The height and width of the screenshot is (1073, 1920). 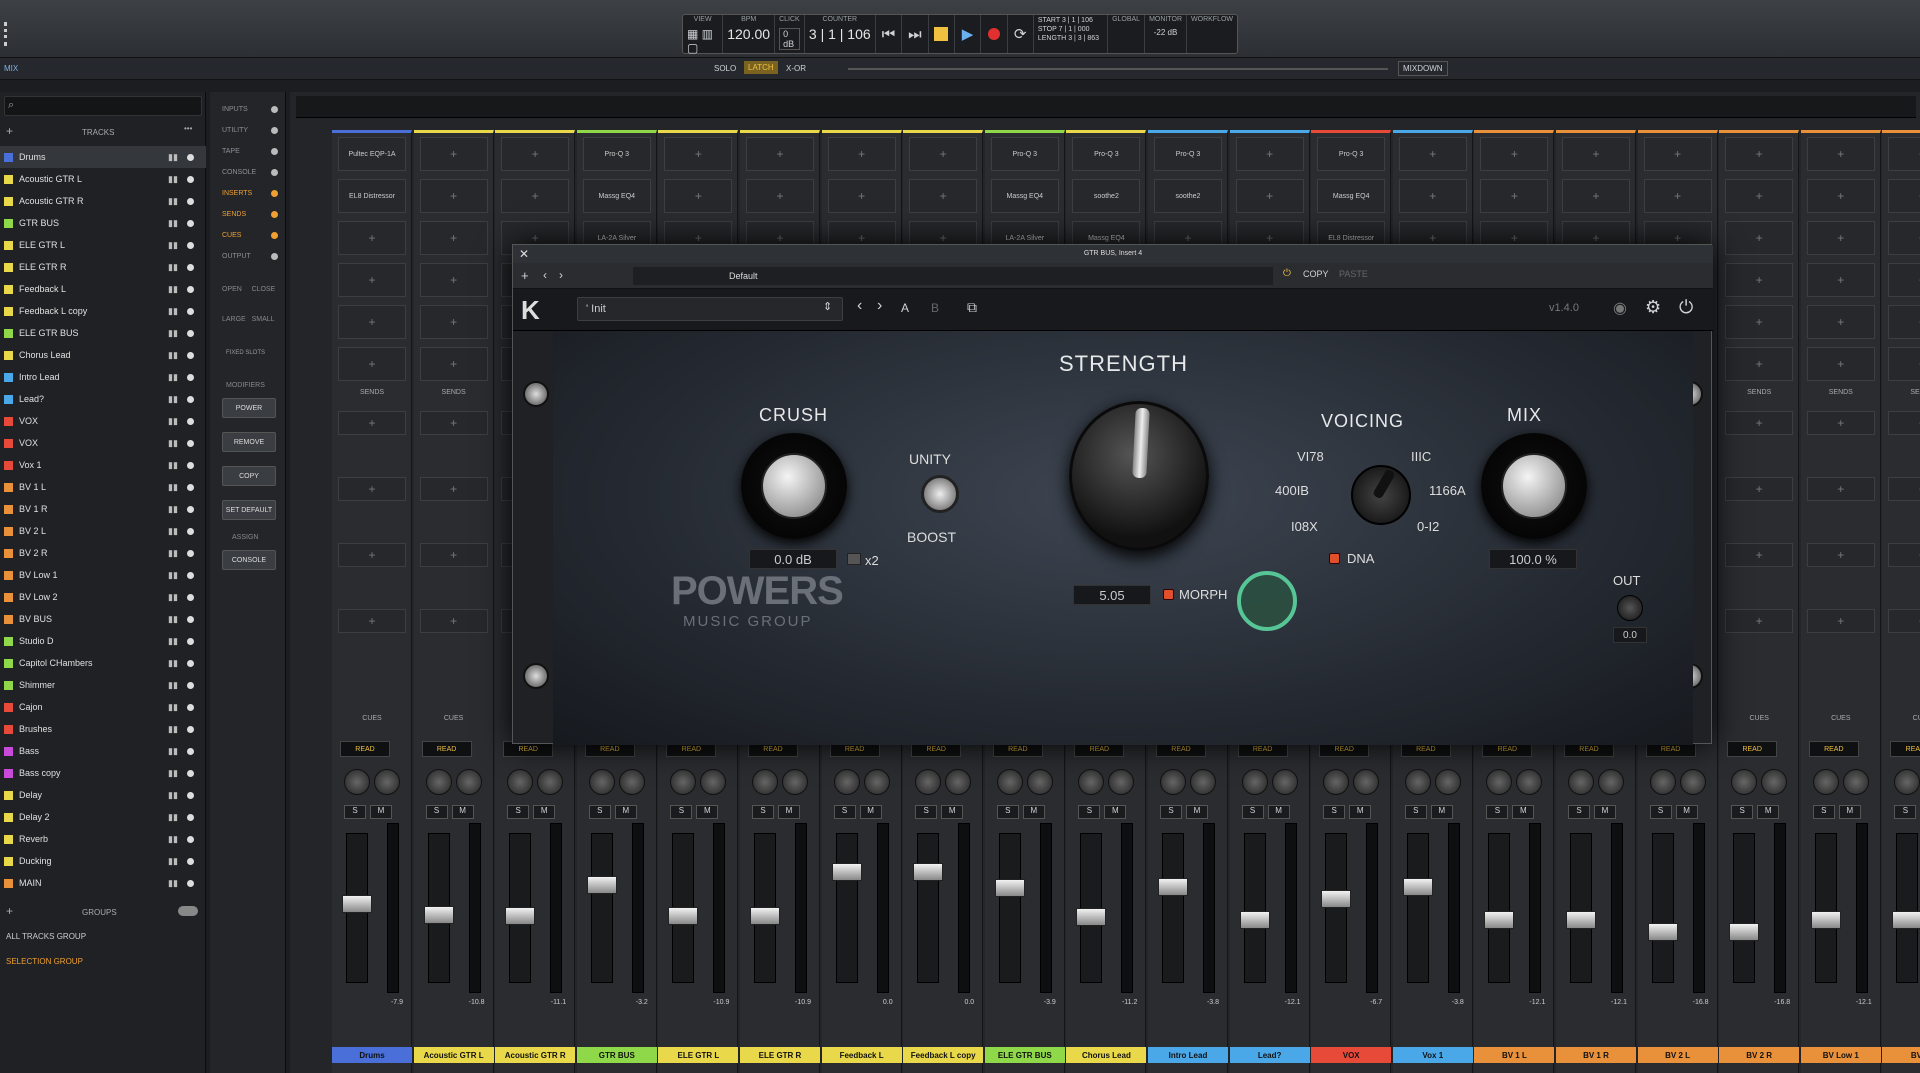 What do you see at coordinates (103, 839) in the screenshot?
I see `track-item: Reverb ▮▮` at bounding box center [103, 839].